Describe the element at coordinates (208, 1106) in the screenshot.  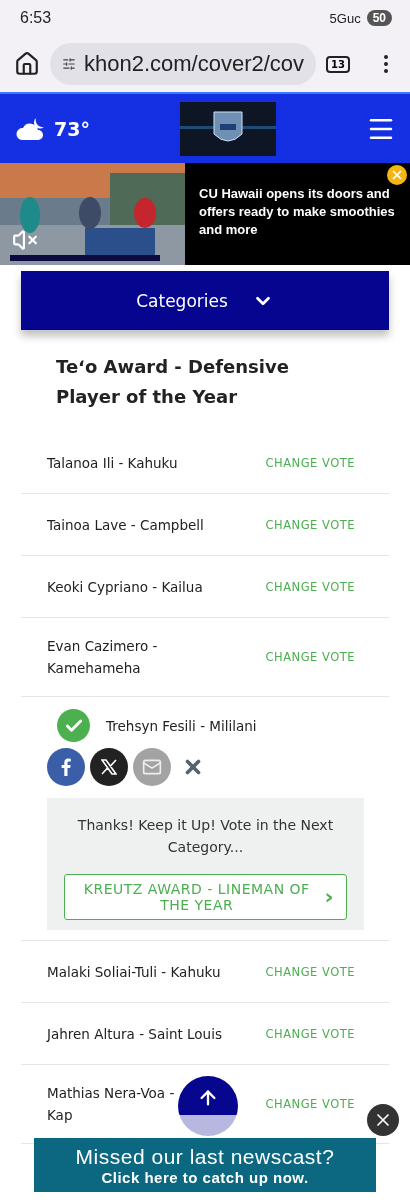
I see `scroll-up-button` at that location.